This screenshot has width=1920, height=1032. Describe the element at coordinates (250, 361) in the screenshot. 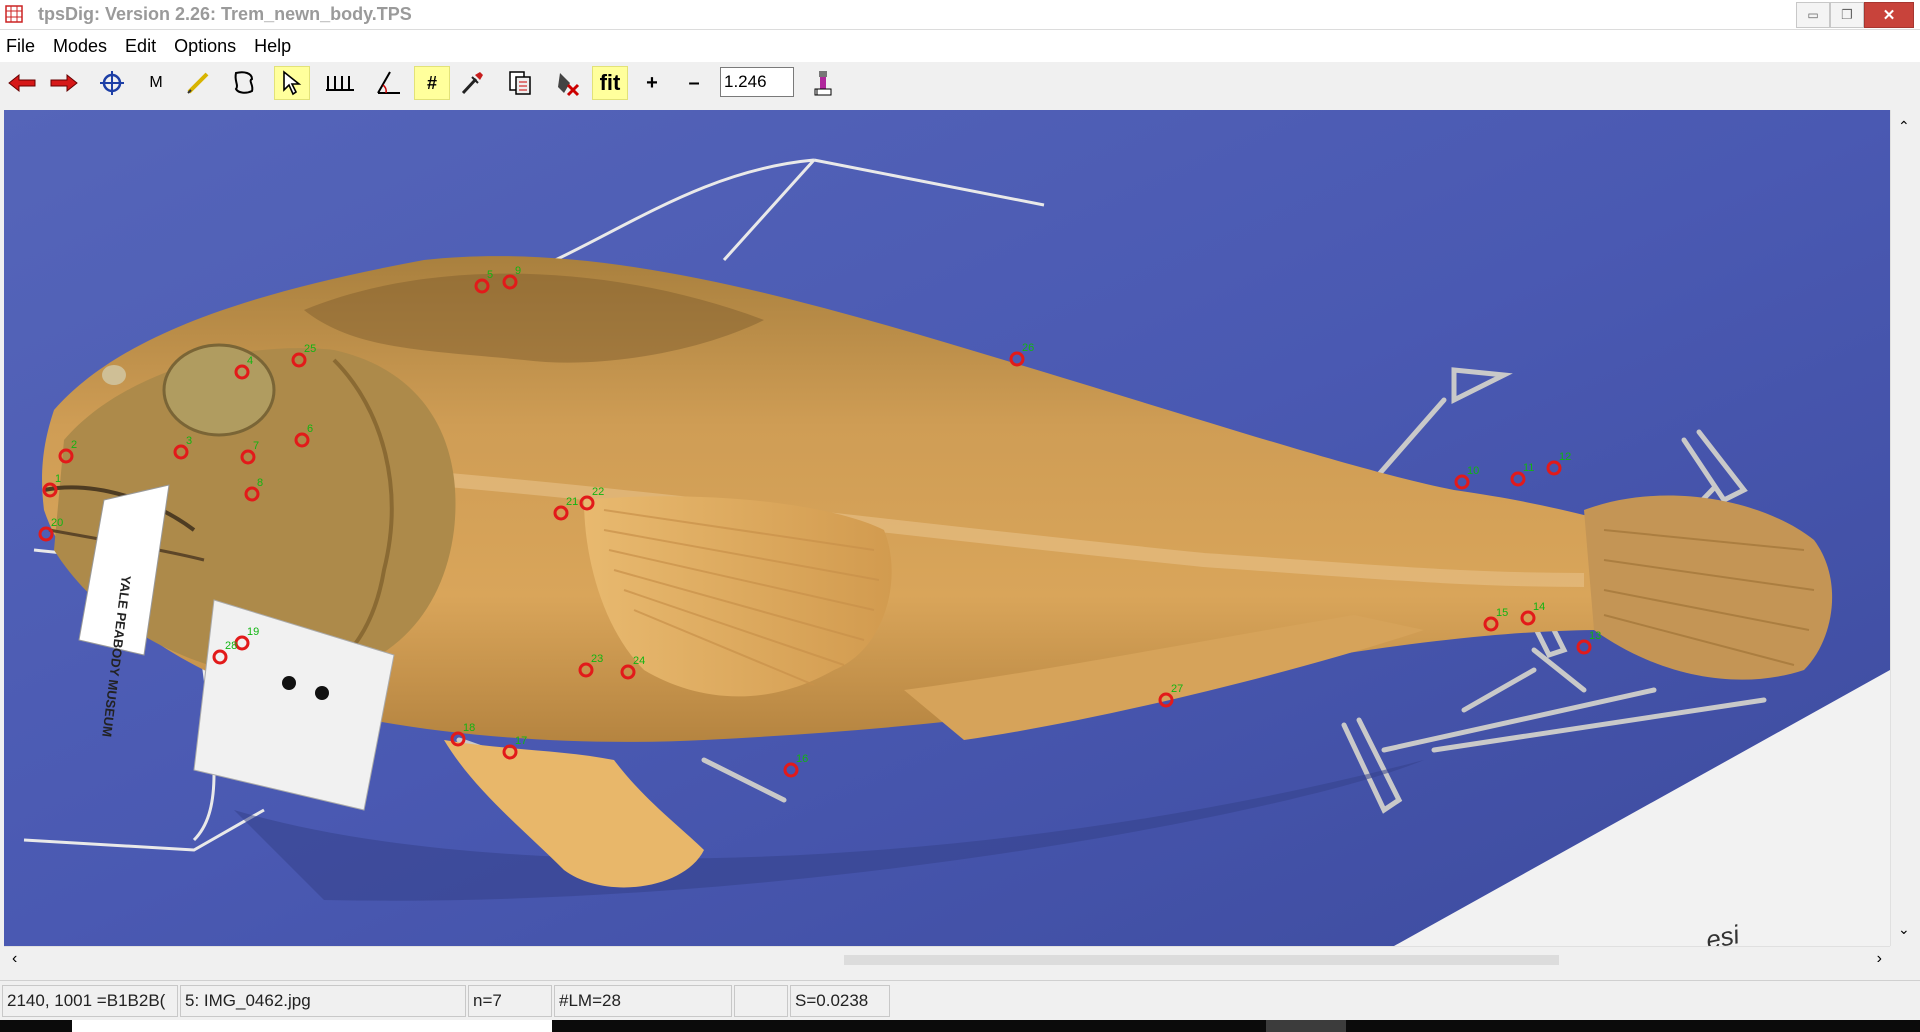

I see `landmark-label: 4` at that location.